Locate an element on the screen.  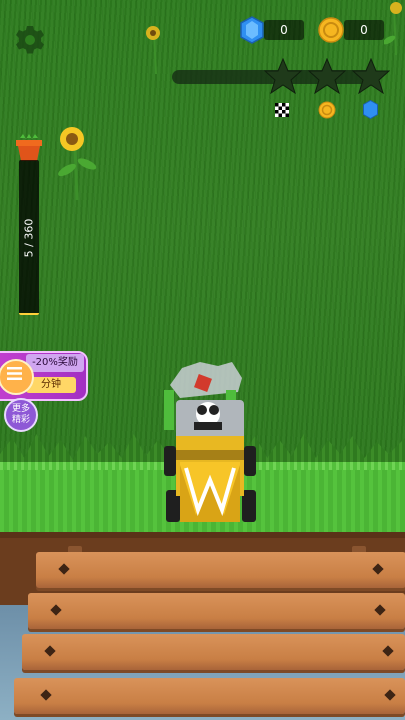
lawn-mower is located at coordinates (210, 442).